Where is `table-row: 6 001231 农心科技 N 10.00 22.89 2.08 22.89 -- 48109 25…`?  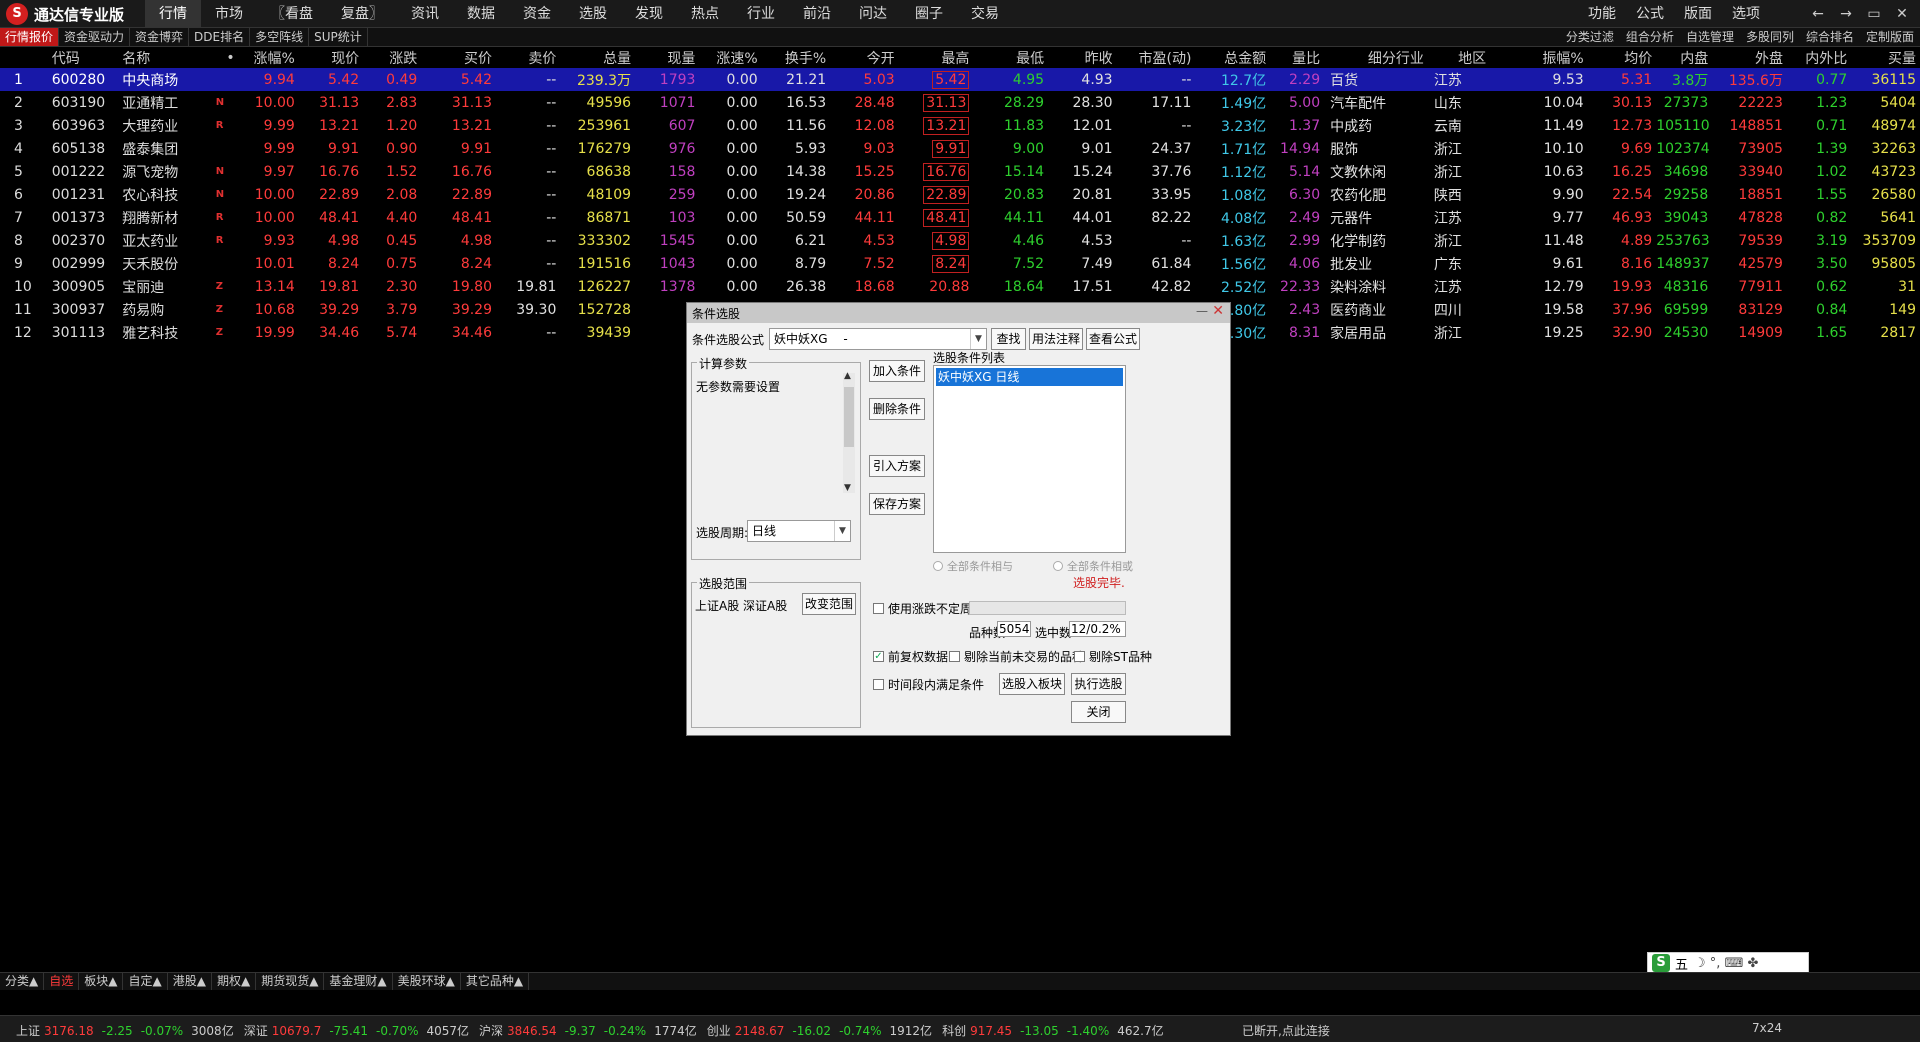 table-row: 6 001231 农心科技 N 10.00 22.89 2.08 22.89 -- 48109 25… is located at coordinates (960, 194).